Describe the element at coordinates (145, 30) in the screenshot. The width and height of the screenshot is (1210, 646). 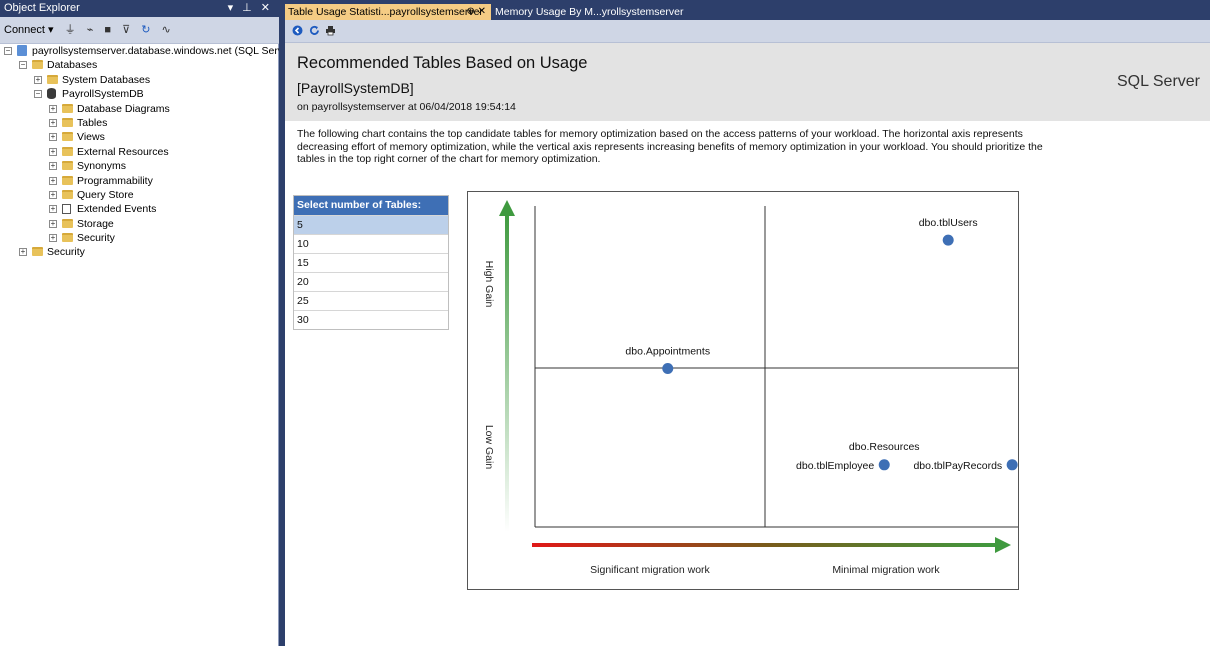
I see `refresh-icon: ↻` at that location.